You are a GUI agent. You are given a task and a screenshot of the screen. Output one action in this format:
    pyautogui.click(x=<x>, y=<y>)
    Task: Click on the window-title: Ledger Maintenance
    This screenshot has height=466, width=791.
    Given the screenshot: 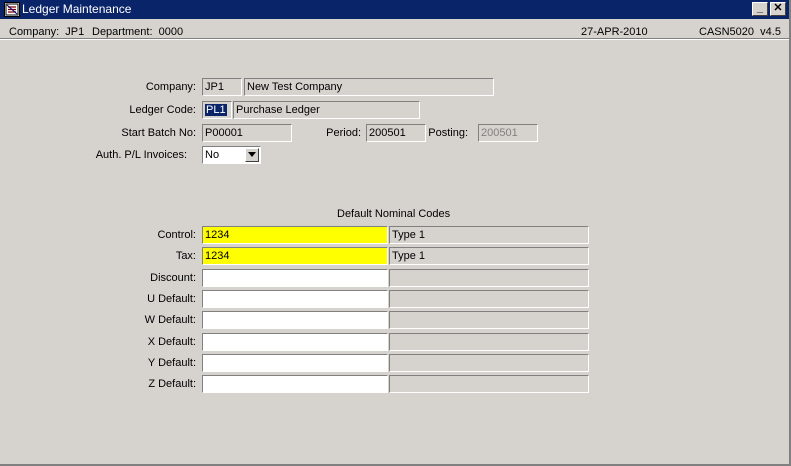 What is the action you would take?
    pyautogui.click(x=77, y=9)
    